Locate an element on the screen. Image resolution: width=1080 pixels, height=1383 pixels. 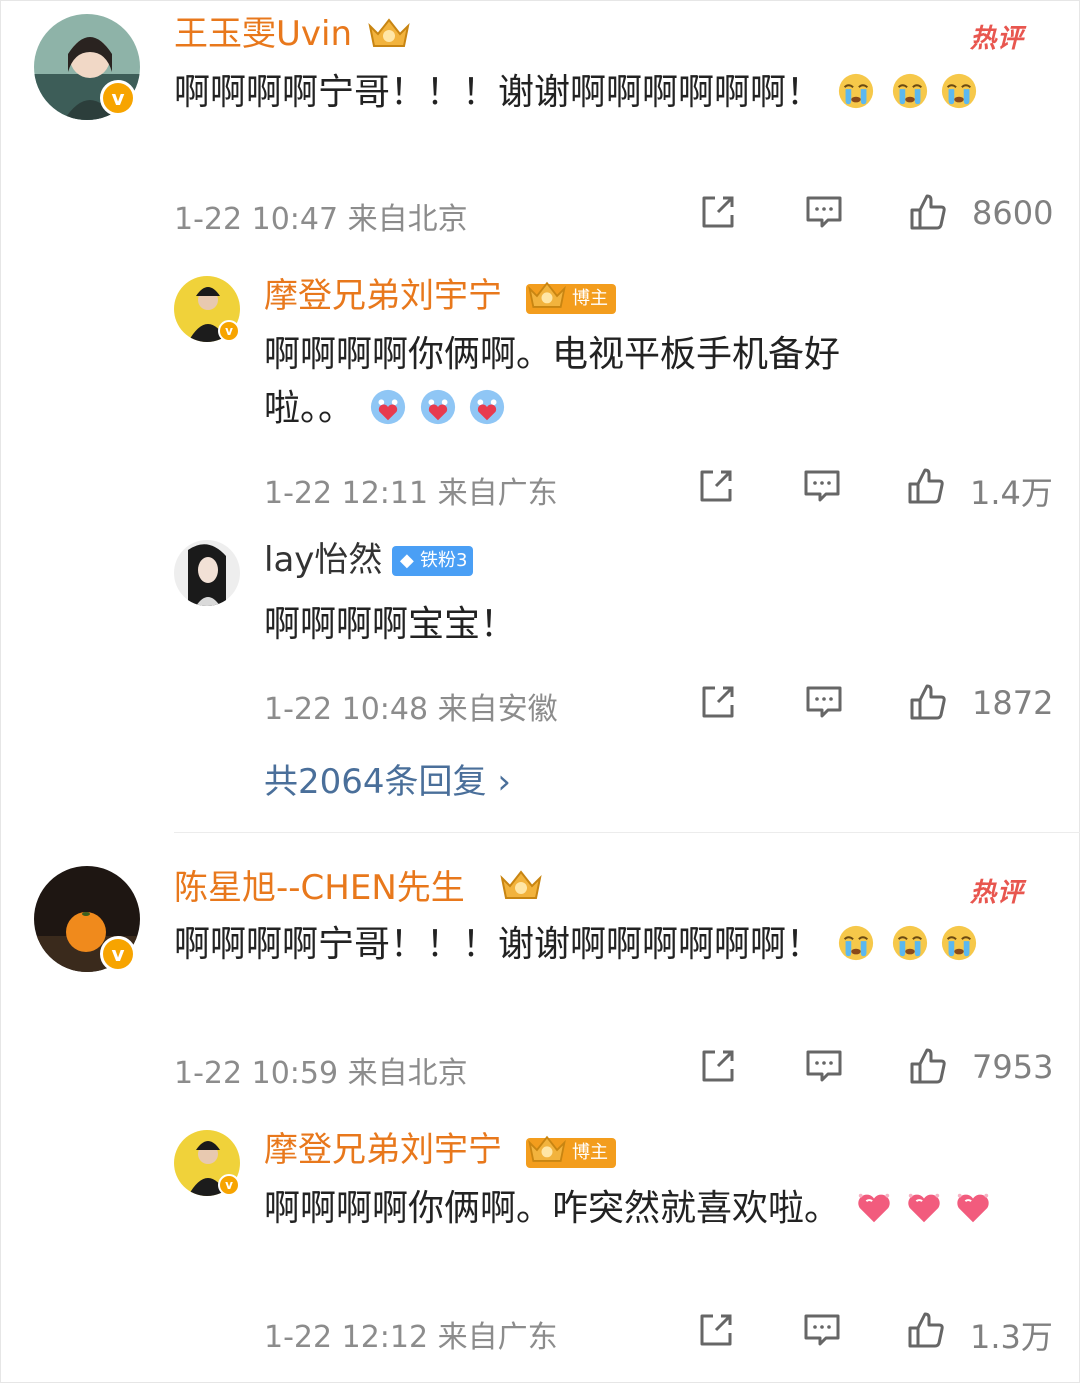
like-count: 1.4万 is located at coordinates (1011, 493).